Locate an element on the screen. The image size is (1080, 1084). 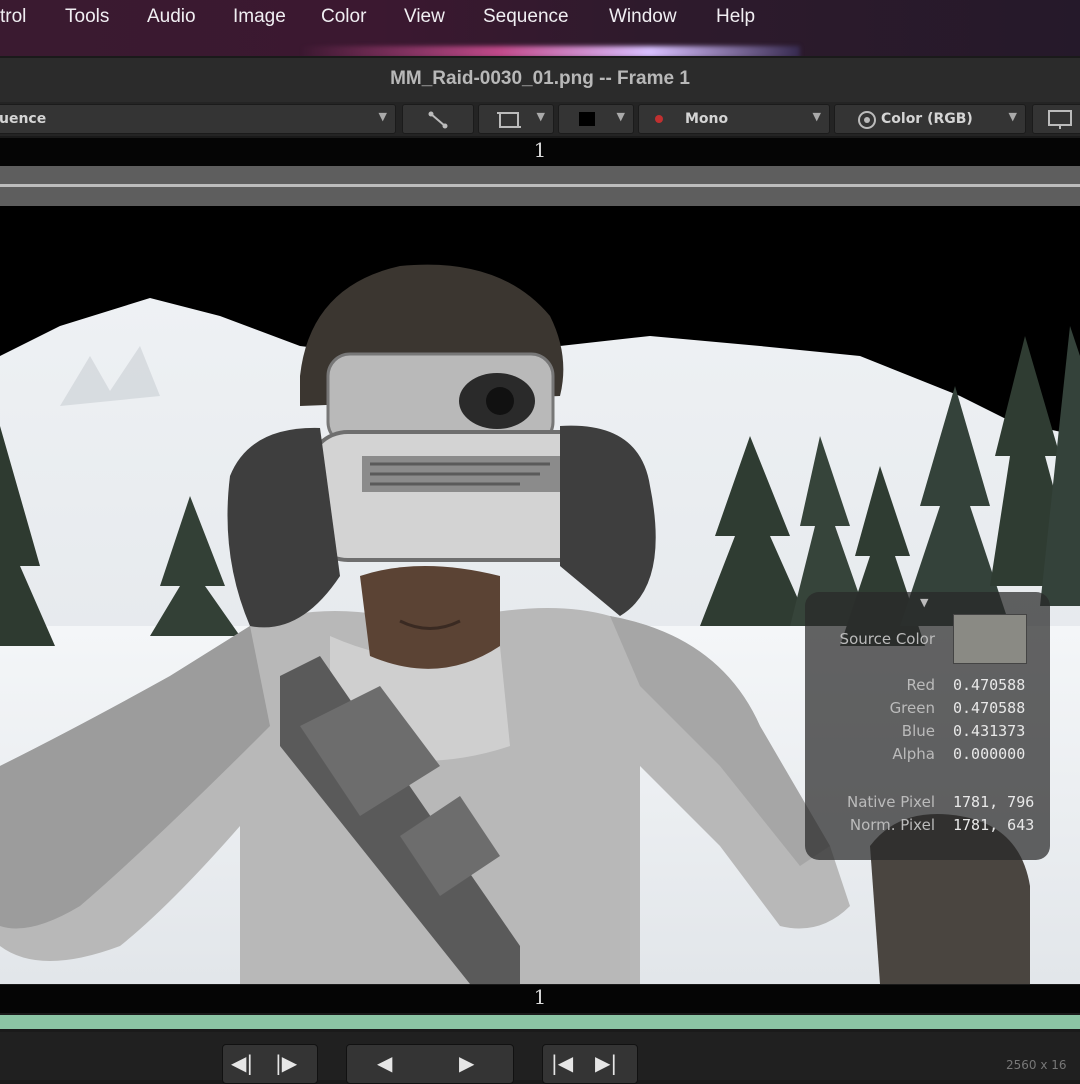
black-swatch-icon is located at coordinates (587, 119).